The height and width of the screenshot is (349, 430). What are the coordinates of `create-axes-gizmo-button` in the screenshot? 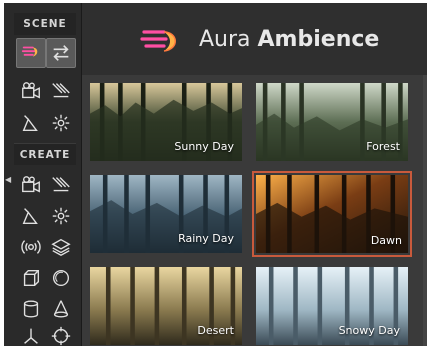 It's located at (31, 333).